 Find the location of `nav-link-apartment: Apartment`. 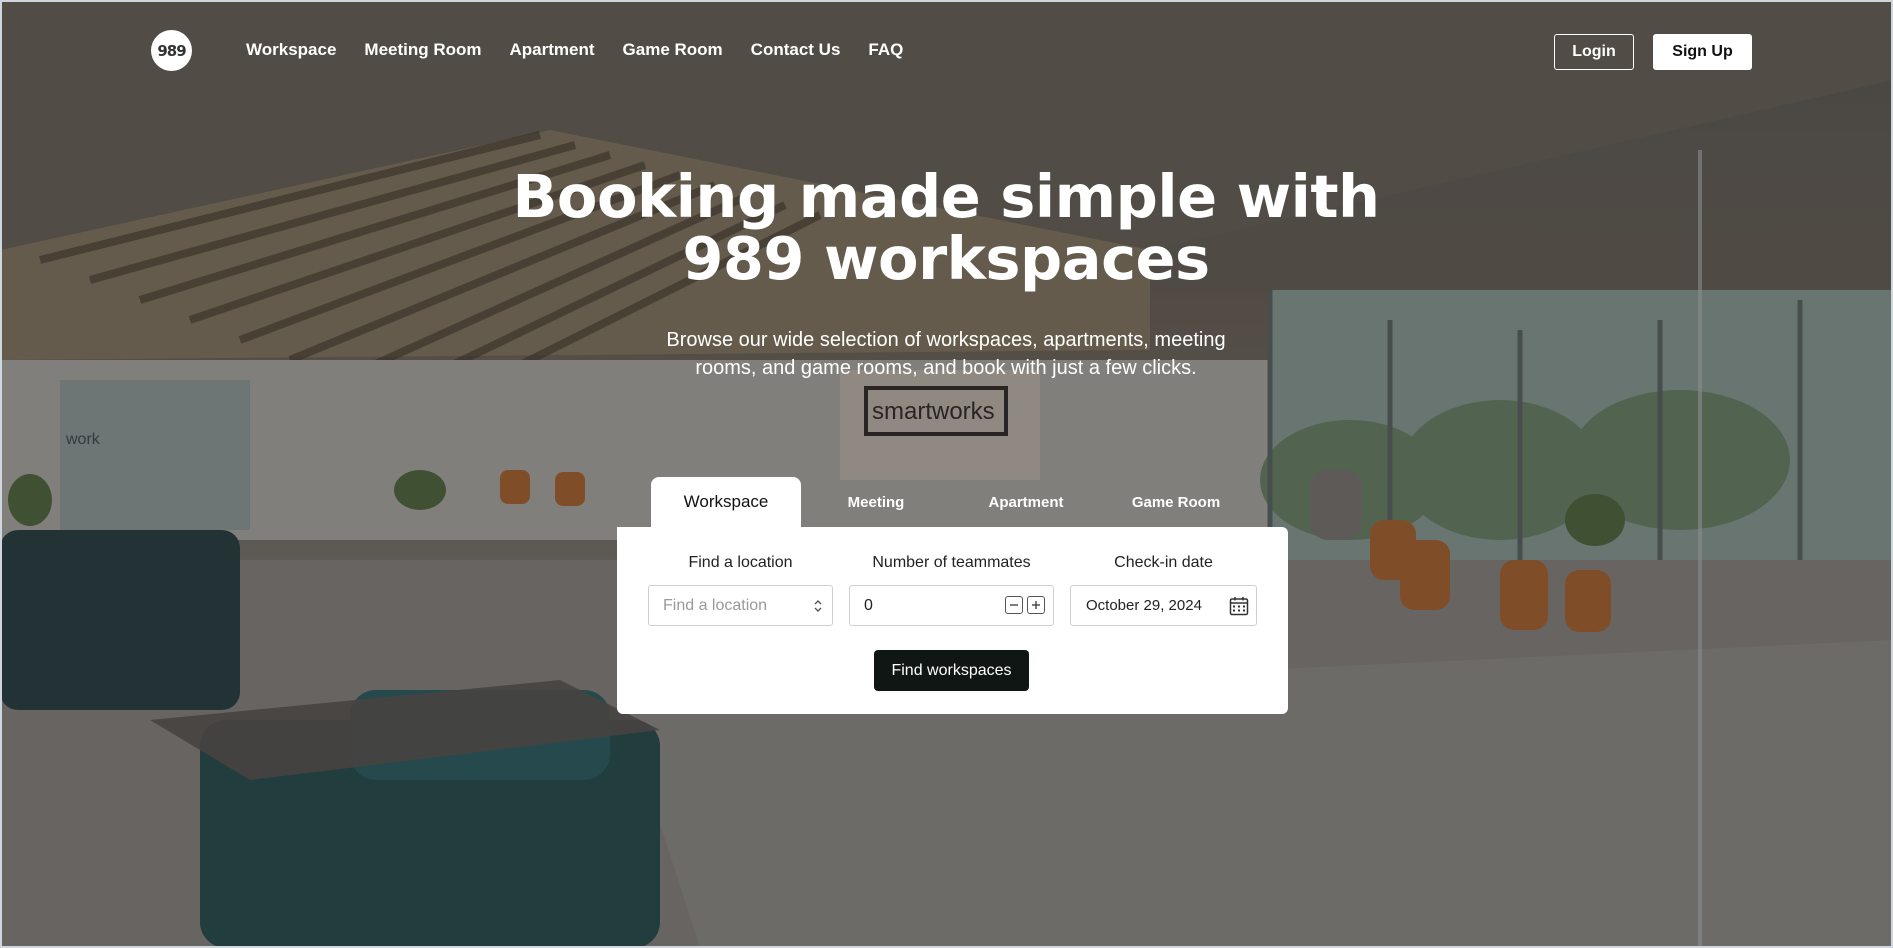

nav-link-apartment: Apartment is located at coordinates (552, 50).